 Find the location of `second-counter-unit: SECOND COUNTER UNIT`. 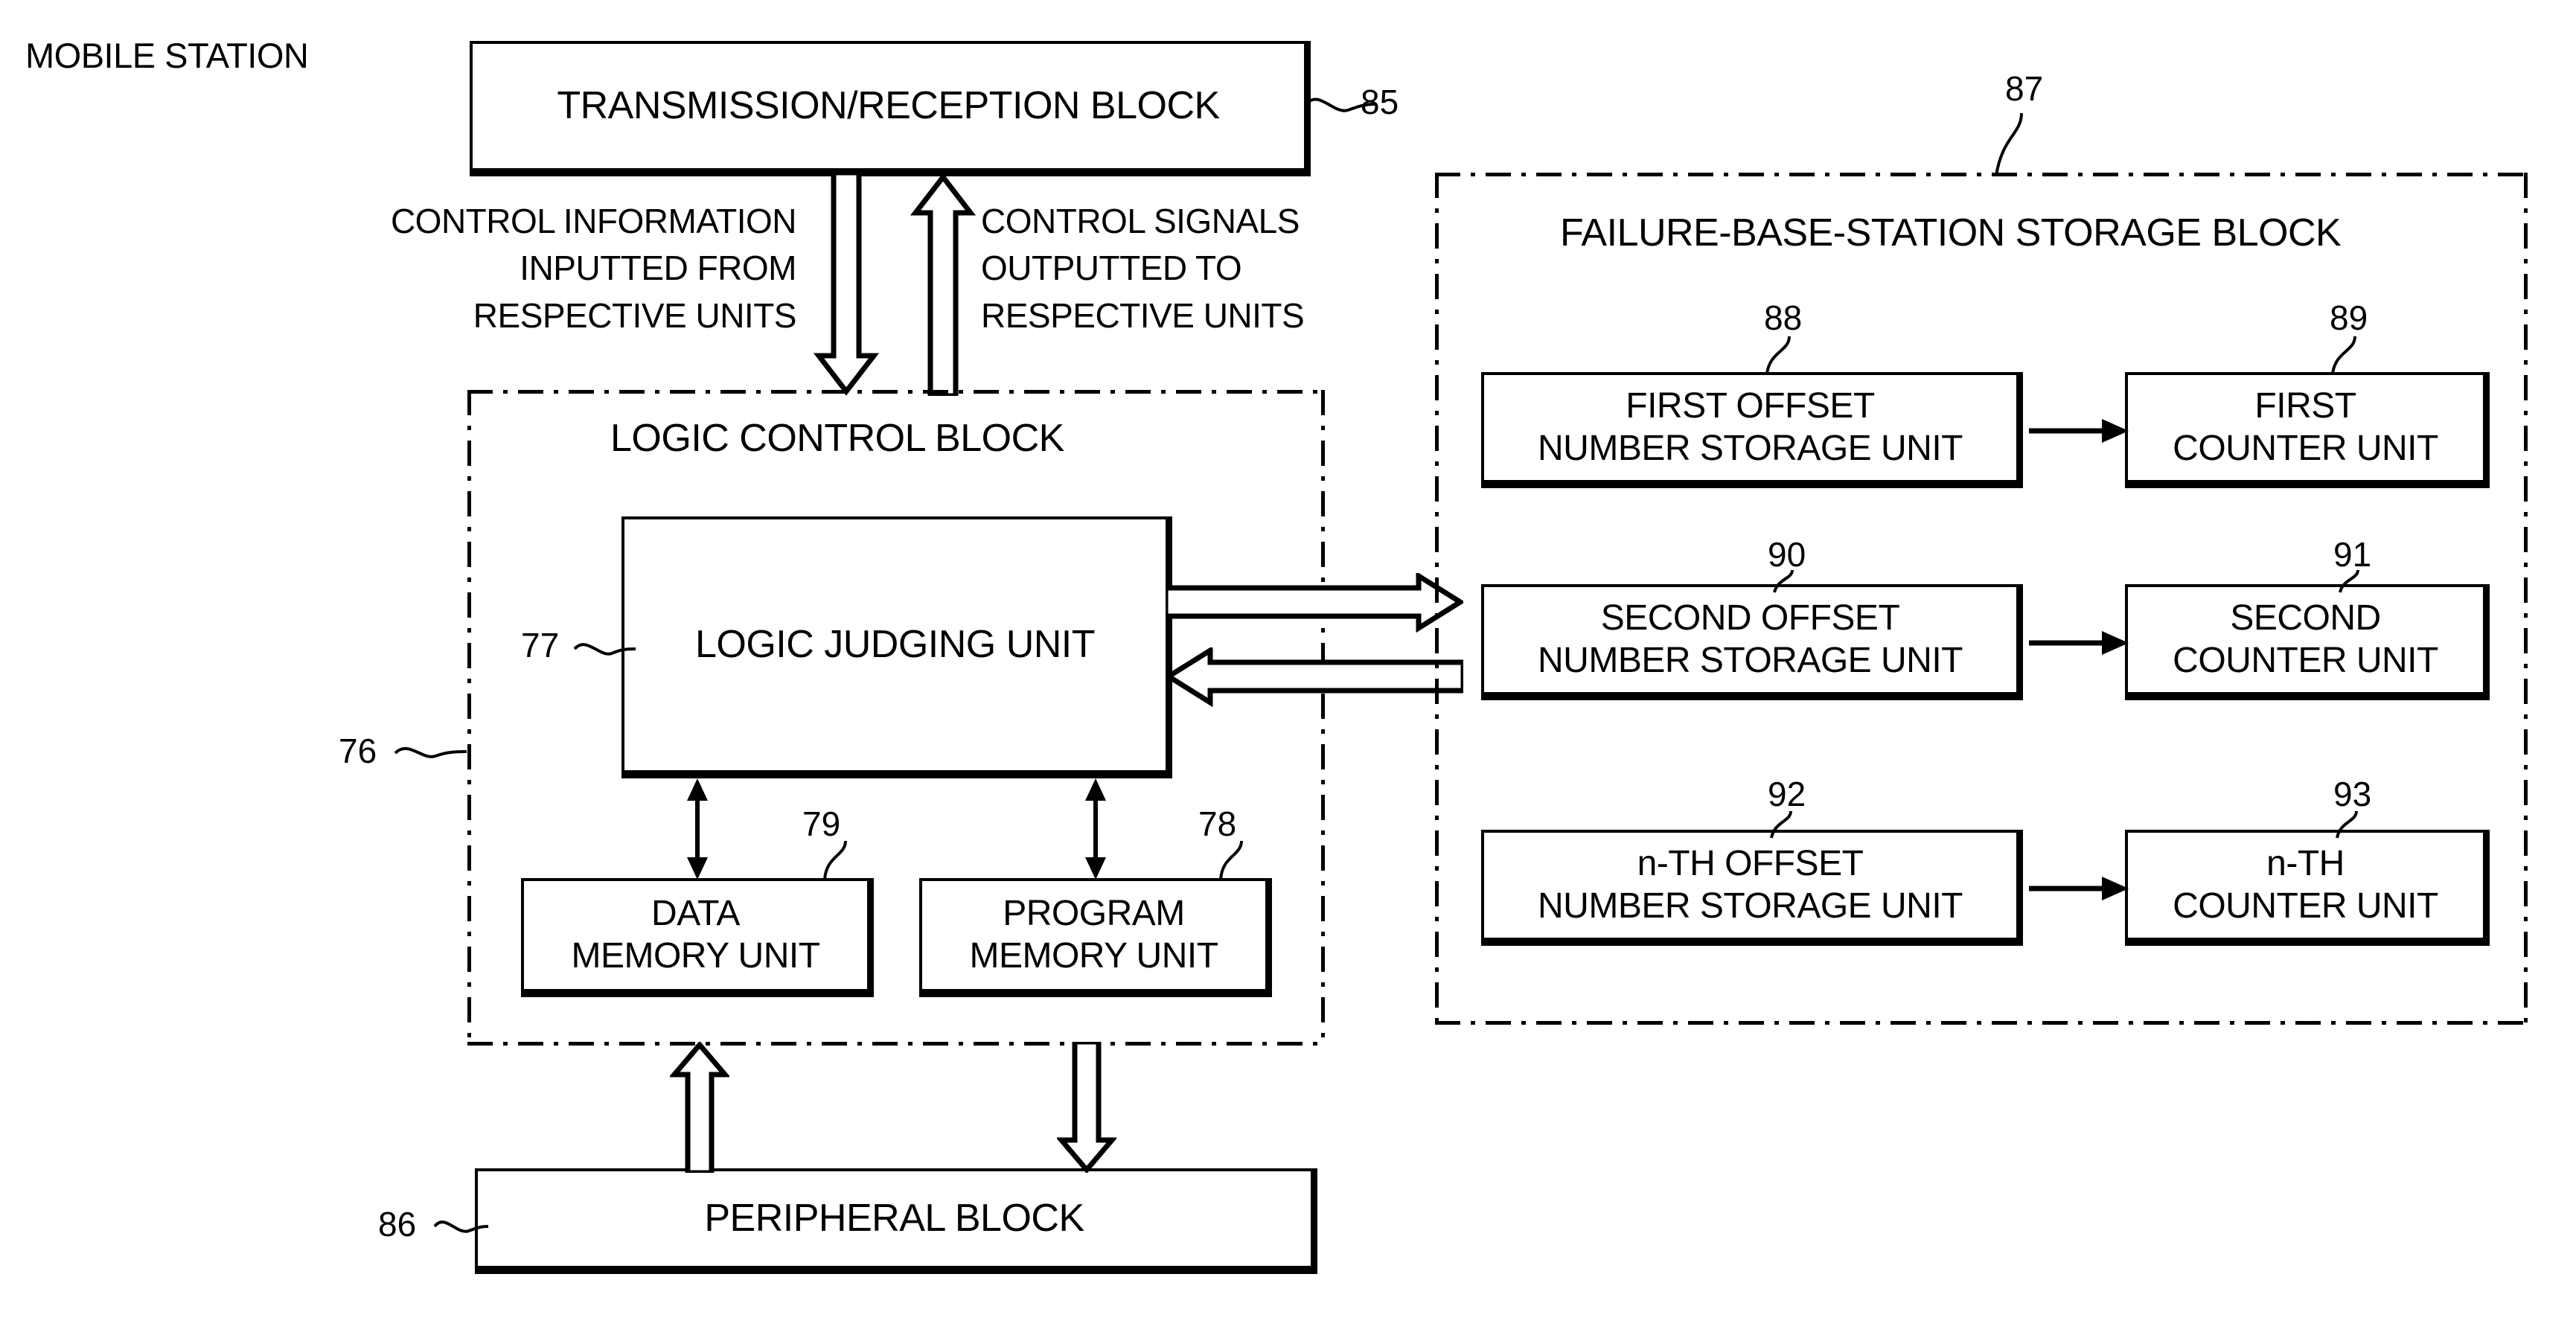

second-counter-unit: SECOND COUNTER UNIT is located at coordinates (2307, 642).